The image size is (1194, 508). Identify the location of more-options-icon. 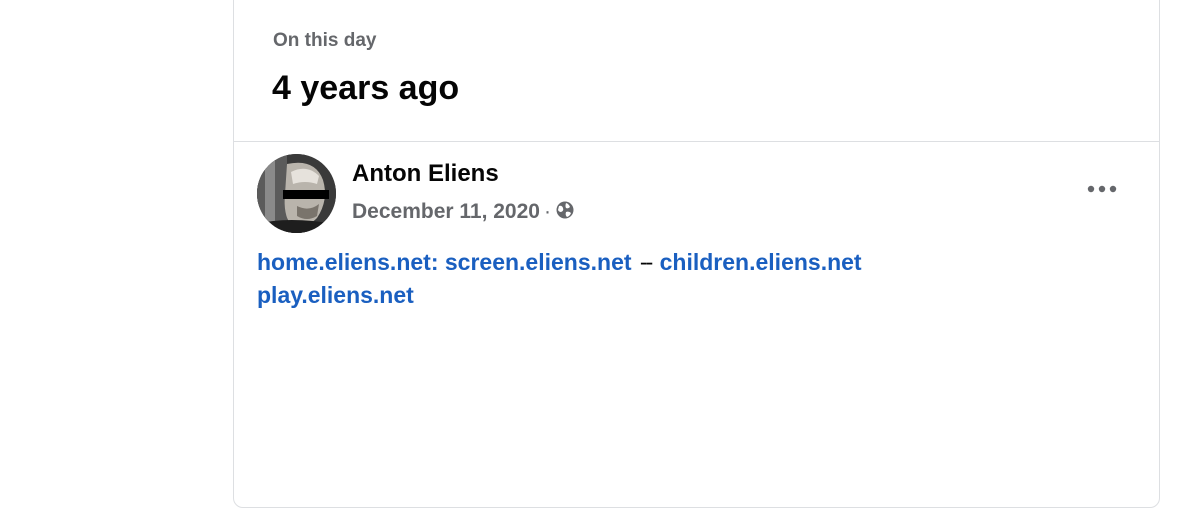
(1102, 189).